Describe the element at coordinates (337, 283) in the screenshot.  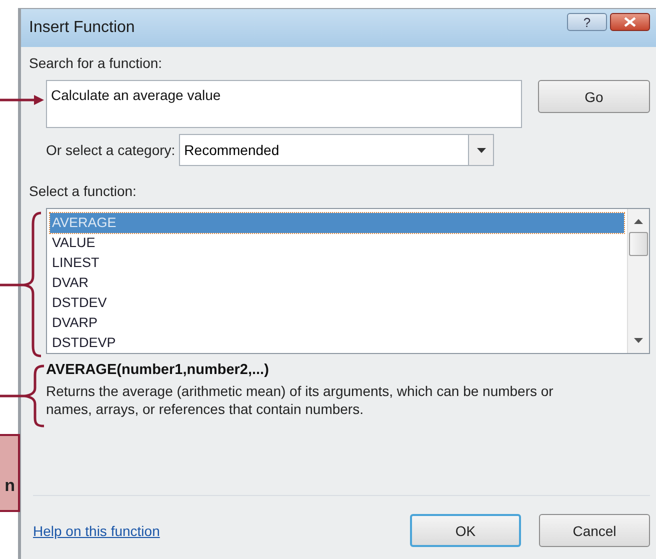
I see `function-item: DVAR` at that location.